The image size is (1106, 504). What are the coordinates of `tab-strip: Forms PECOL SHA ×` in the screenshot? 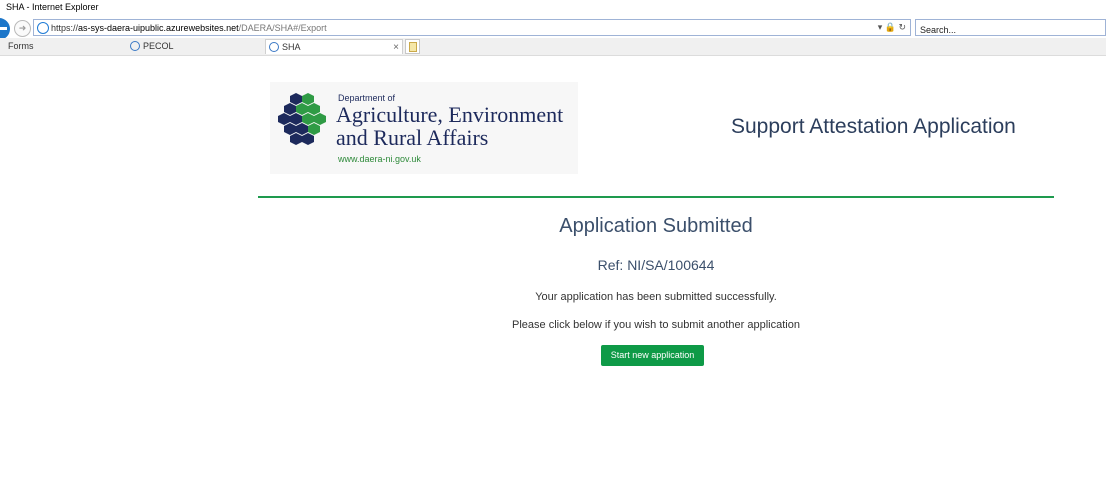 It's located at (553, 47).